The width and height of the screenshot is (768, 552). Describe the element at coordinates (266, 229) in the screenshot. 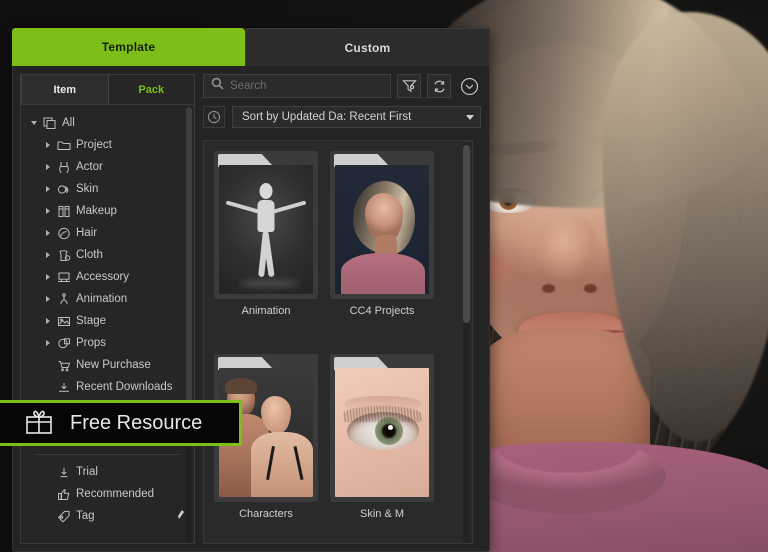

I see `thumbnail-animation` at that location.